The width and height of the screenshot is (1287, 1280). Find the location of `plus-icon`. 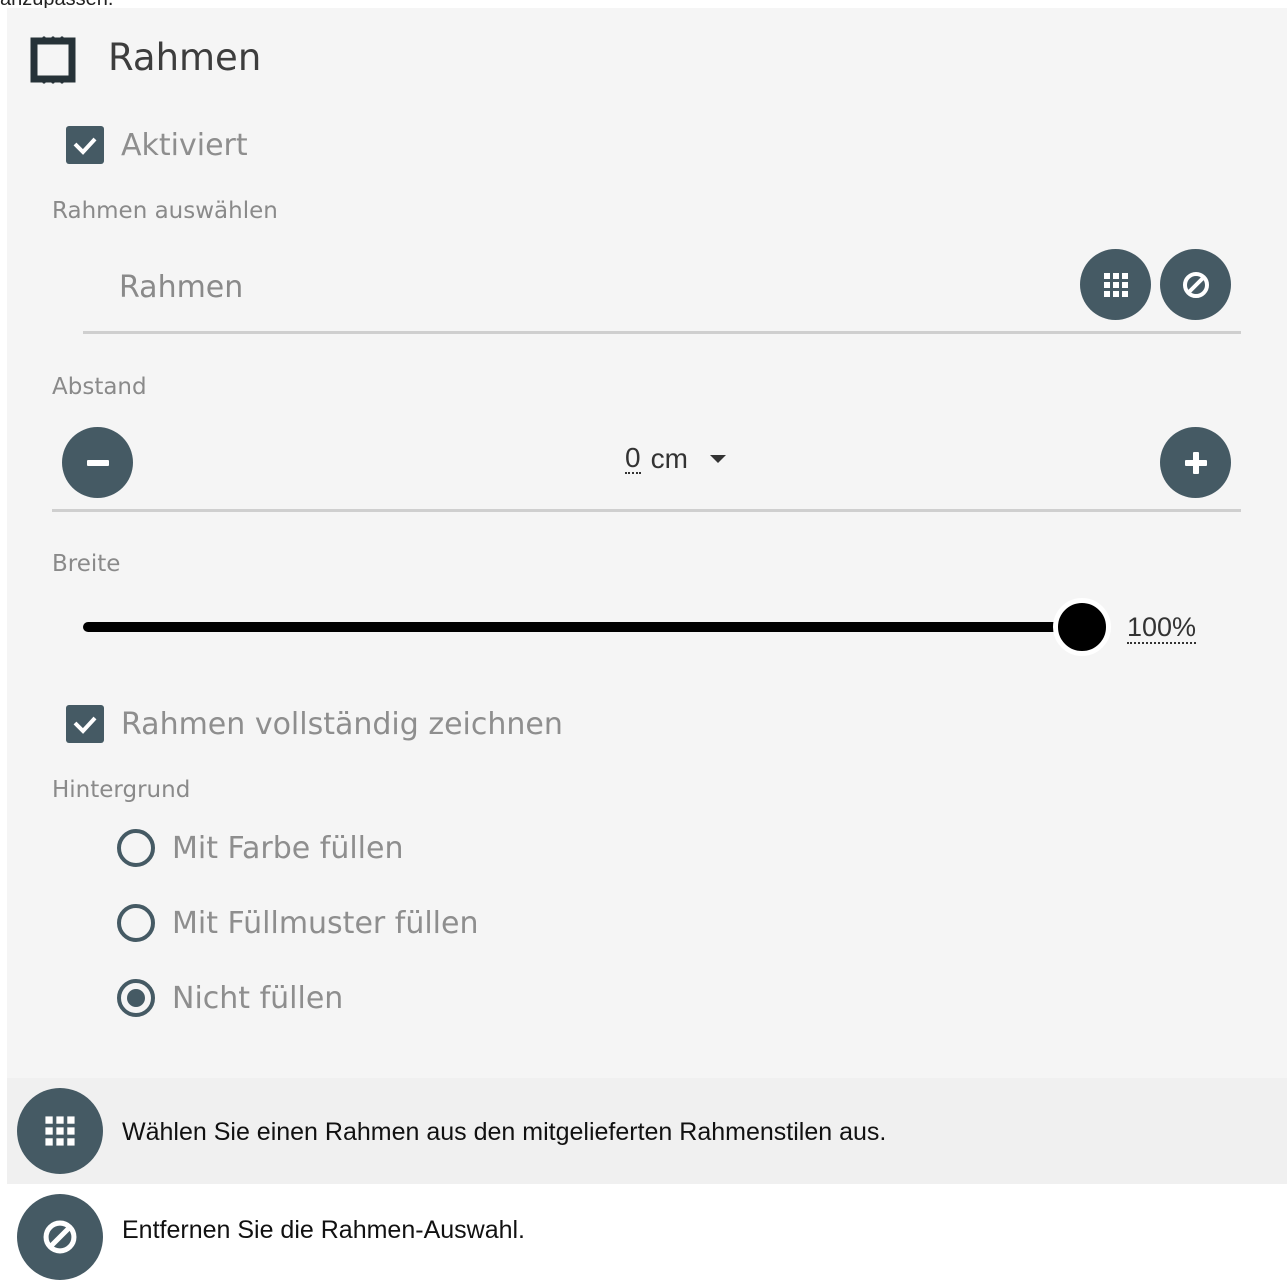

plus-icon is located at coordinates (1195, 462).